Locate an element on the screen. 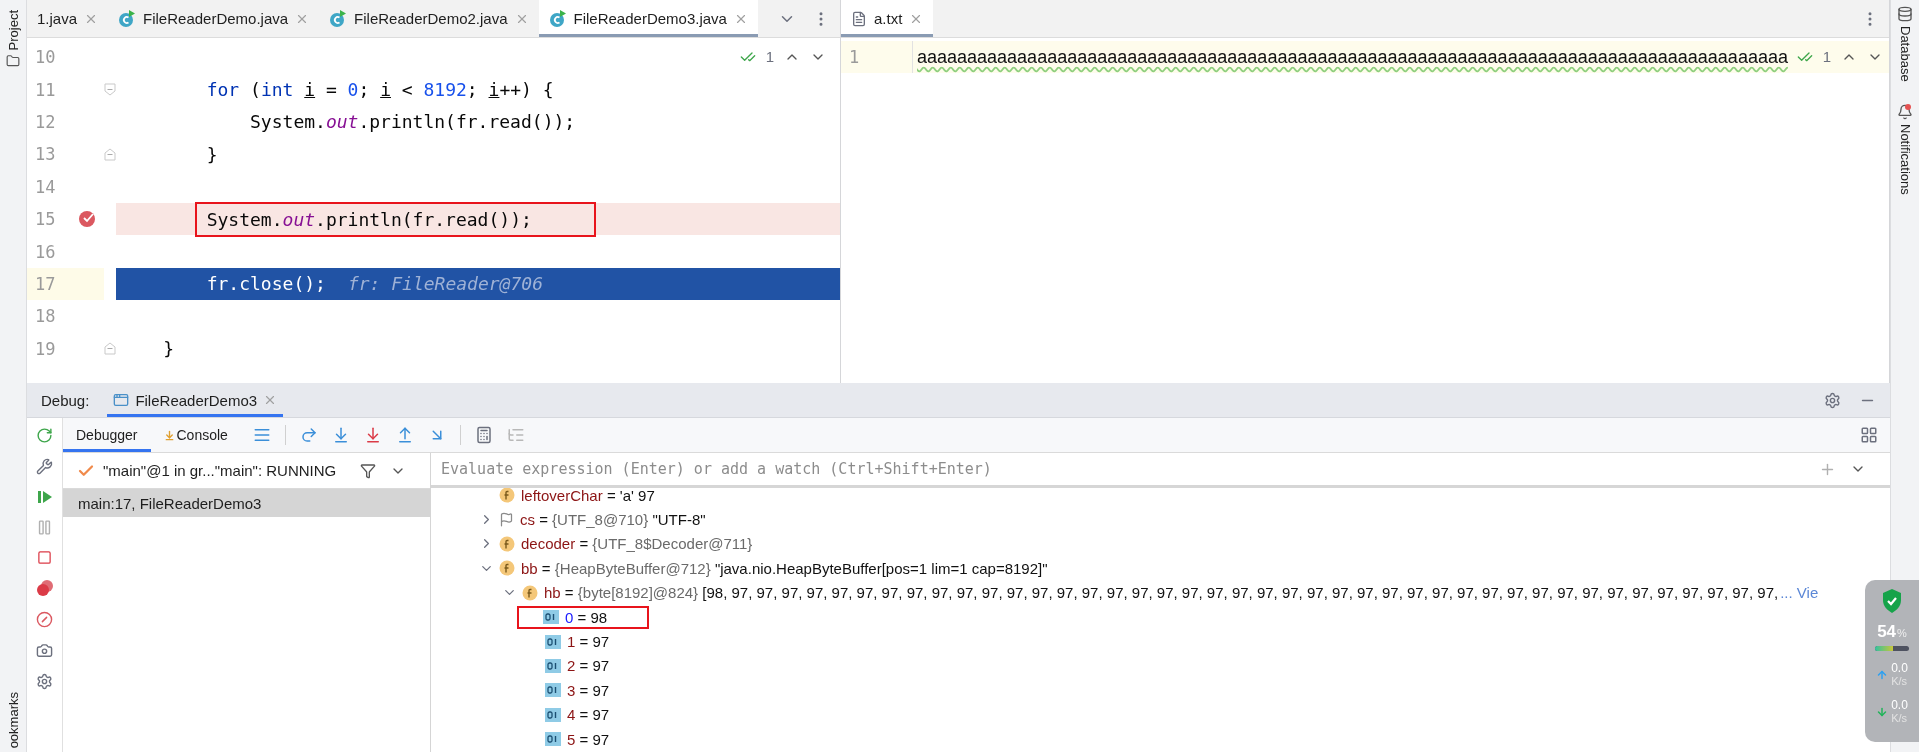 This screenshot has height=752, width=1919. filter-icon is located at coordinates (368, 470).